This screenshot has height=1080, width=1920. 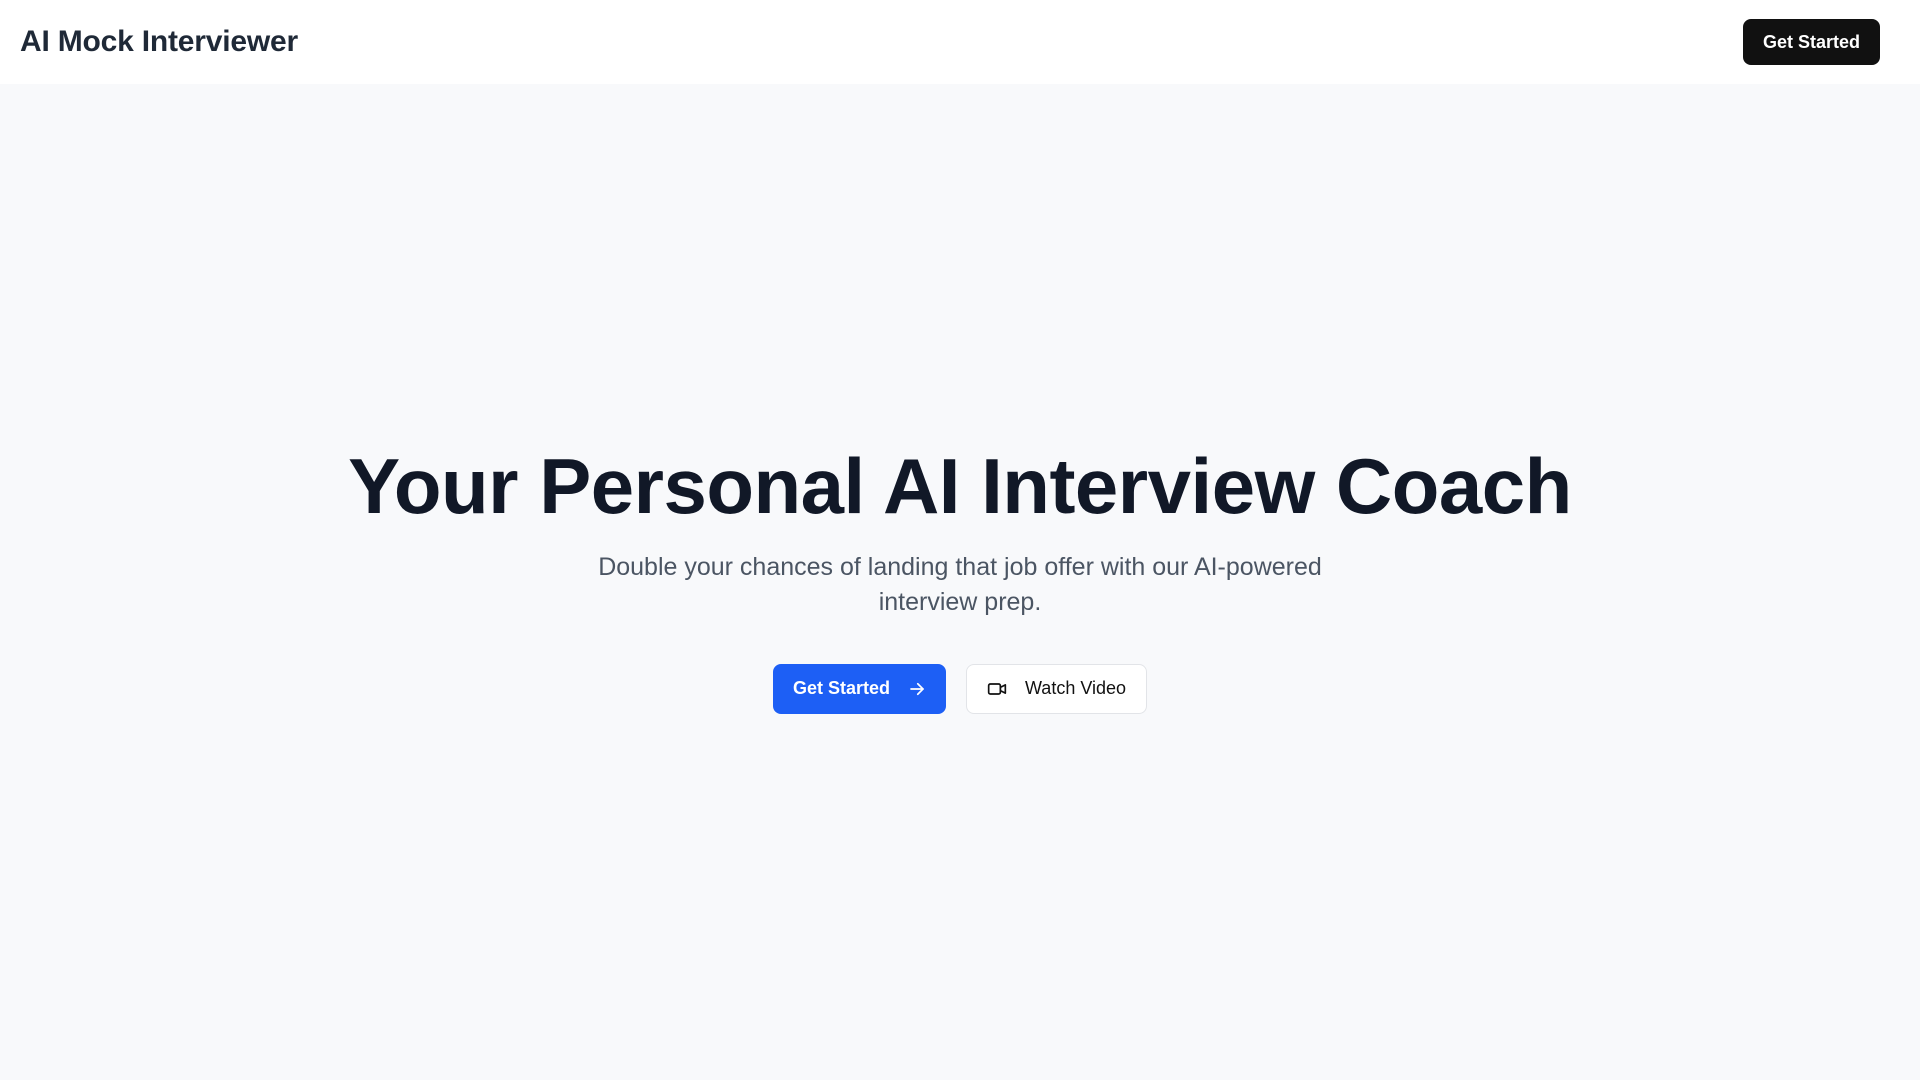 What do you see at coordinates (960, 486) in the screenshot?
I see `hero-title: Your Personal AI Interview Coach` at bounding box center [960, 486].